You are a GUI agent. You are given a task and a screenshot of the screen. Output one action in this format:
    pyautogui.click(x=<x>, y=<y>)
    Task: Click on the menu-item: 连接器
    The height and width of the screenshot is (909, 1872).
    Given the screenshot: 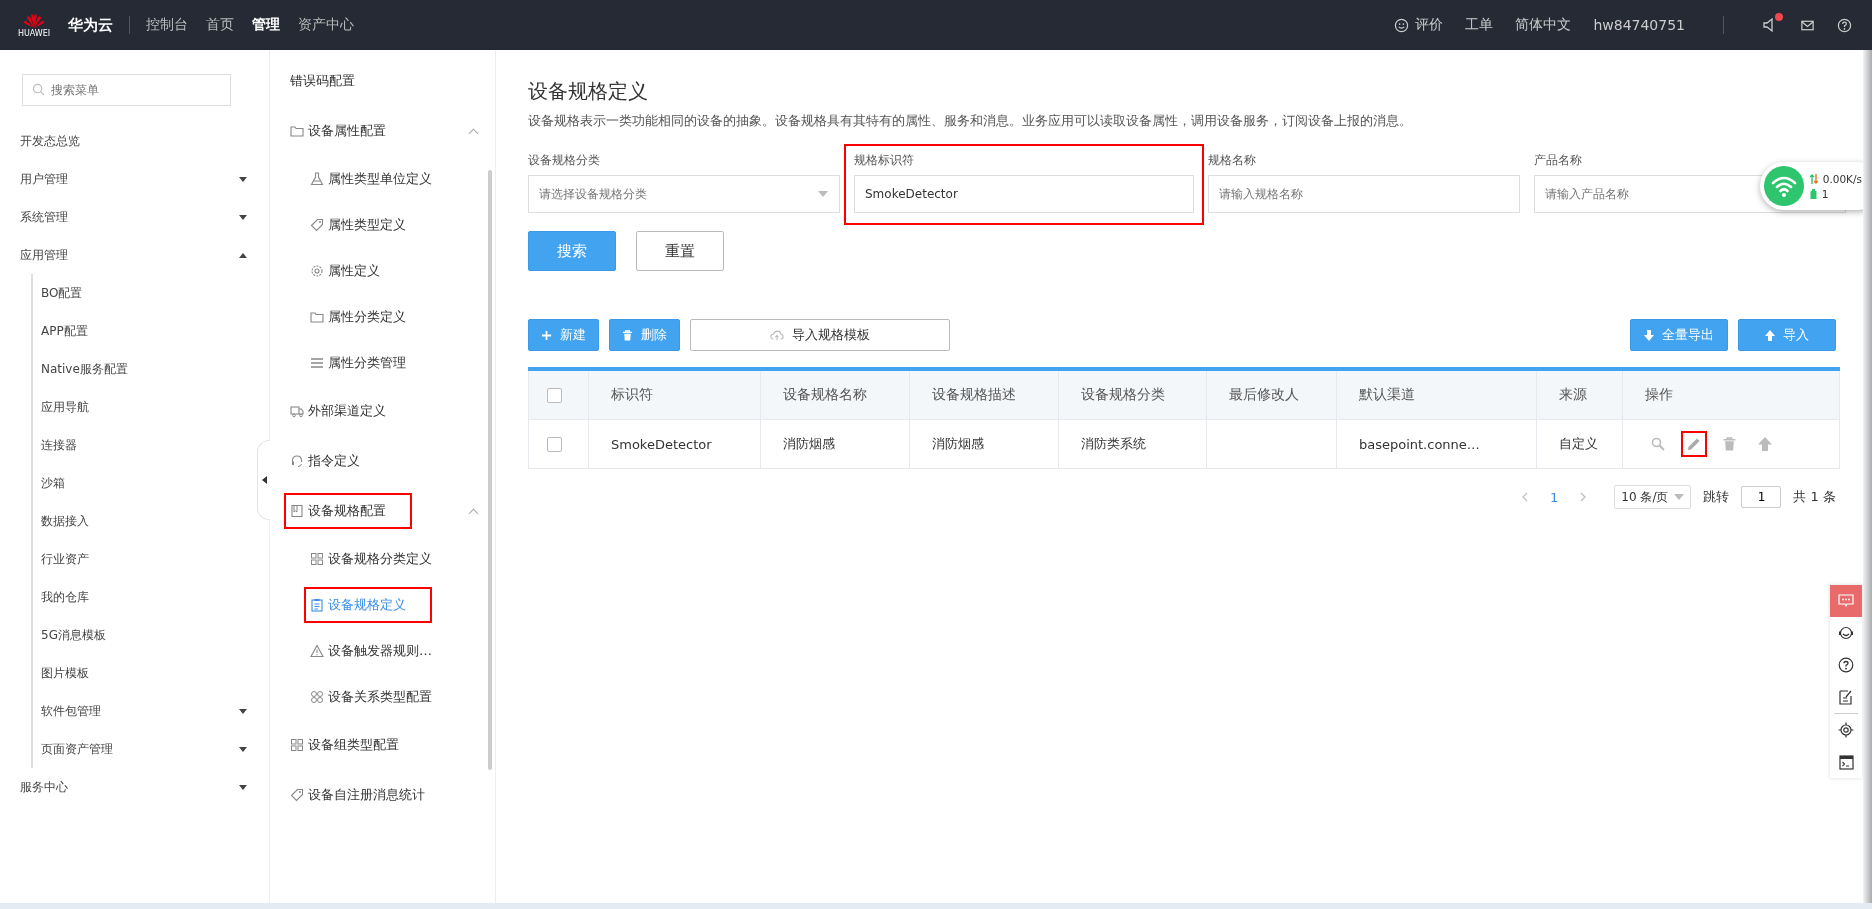 What is the action you would take?
    pyautogui.click(x=144, y=445)
    